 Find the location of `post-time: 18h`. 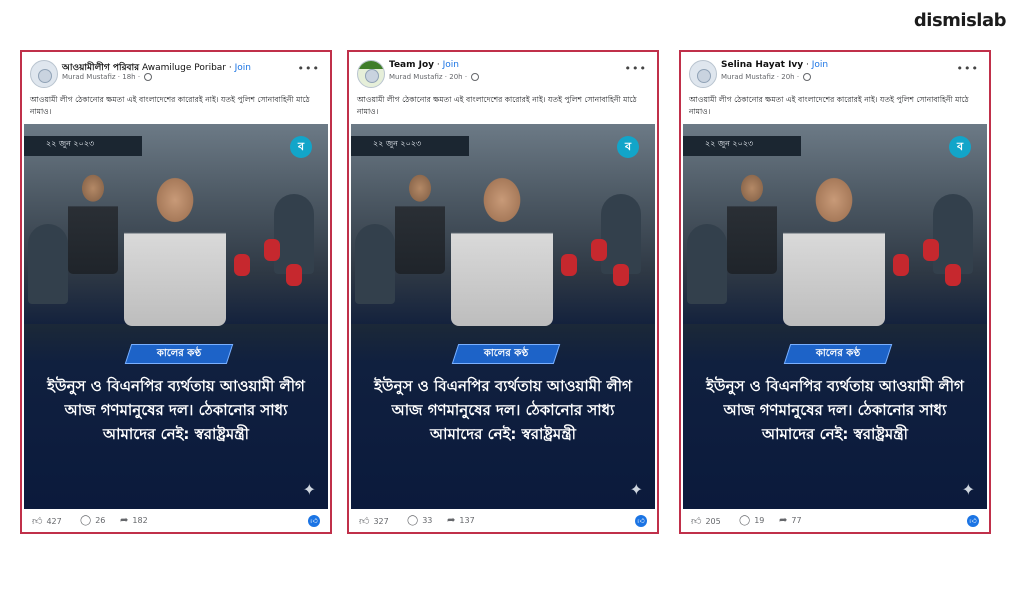

post-time: 18h is located at coordinates (128, 77).